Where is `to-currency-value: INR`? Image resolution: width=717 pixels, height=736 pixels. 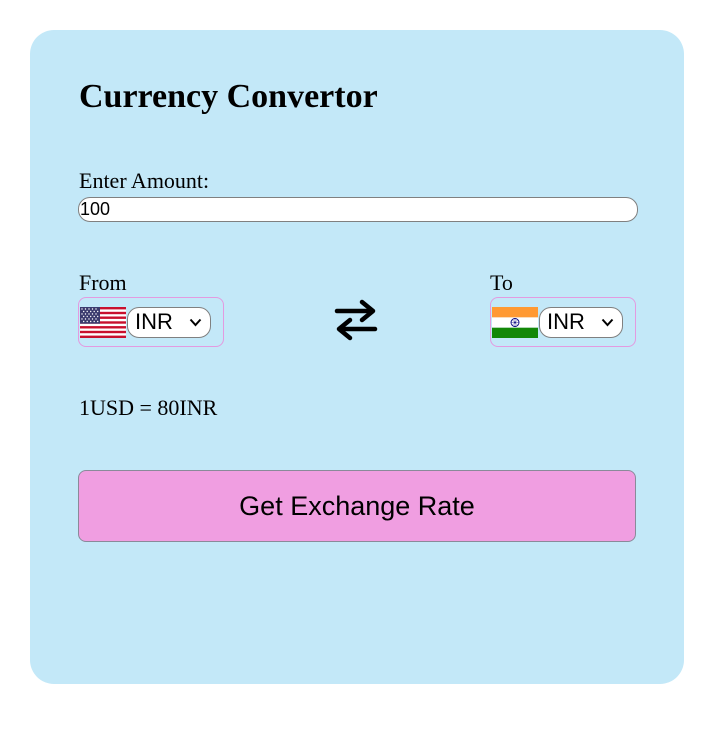 to-currency-value: INR is located at coordinates (566, 321).